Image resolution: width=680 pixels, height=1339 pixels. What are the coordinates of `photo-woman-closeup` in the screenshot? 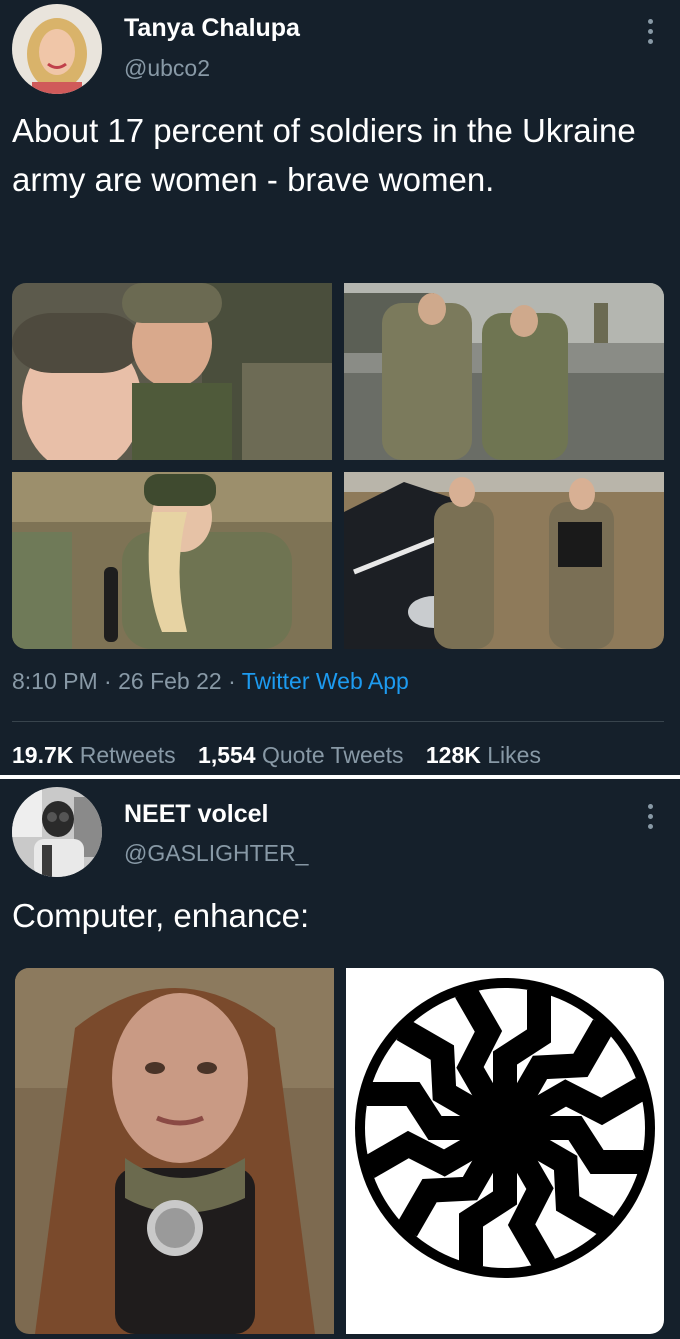 It's located at (174, 1151).